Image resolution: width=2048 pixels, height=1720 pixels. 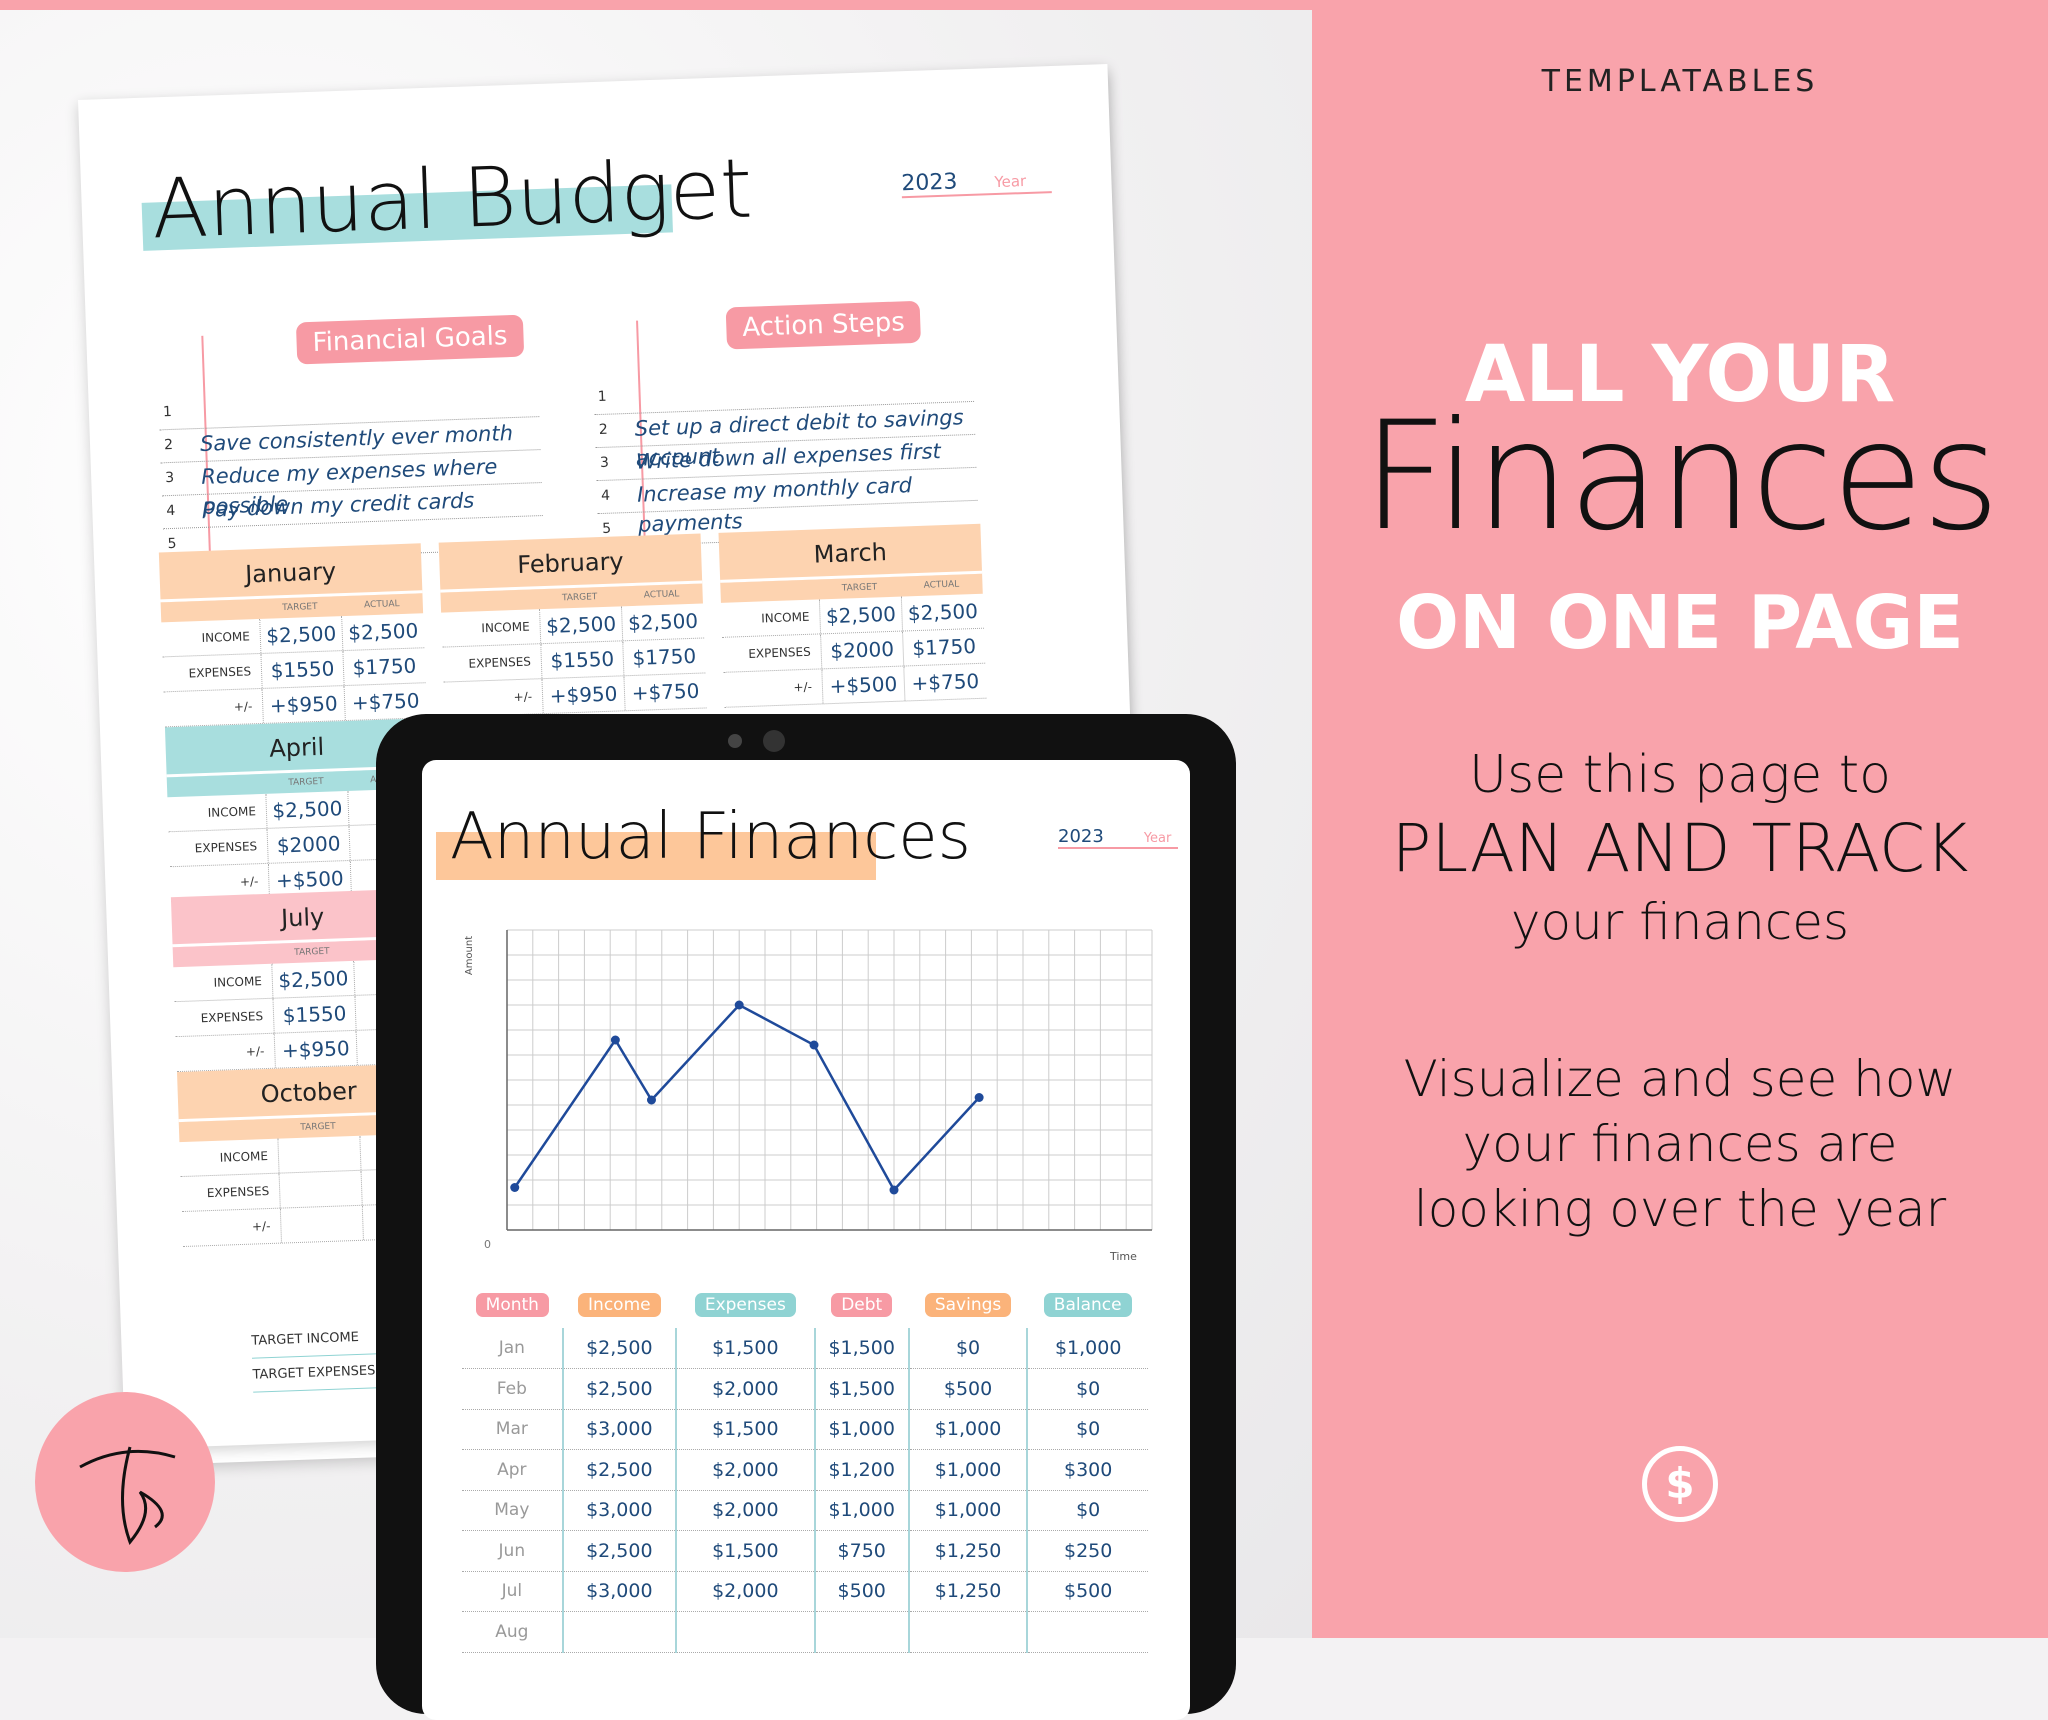 I want to click on actual-value: +$750, so click(x=945, y=682).